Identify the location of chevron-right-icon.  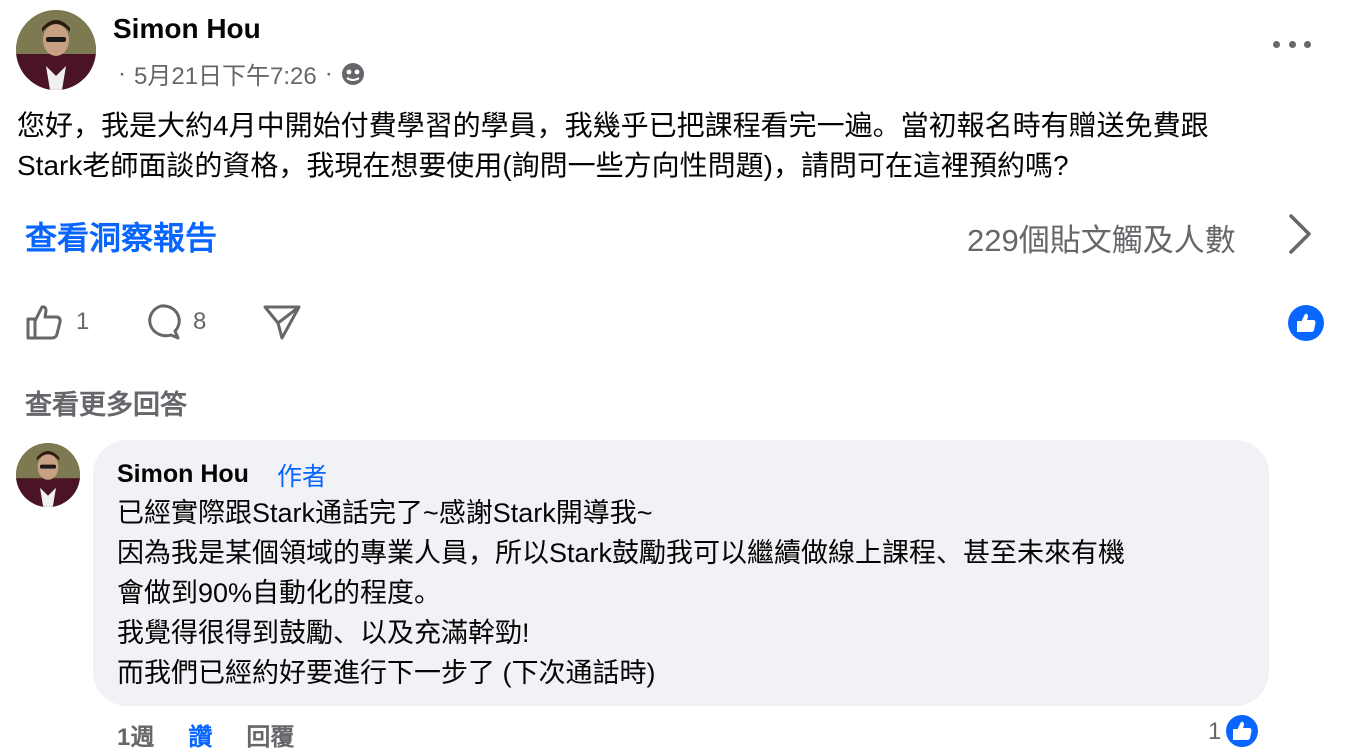
(1300, 234).